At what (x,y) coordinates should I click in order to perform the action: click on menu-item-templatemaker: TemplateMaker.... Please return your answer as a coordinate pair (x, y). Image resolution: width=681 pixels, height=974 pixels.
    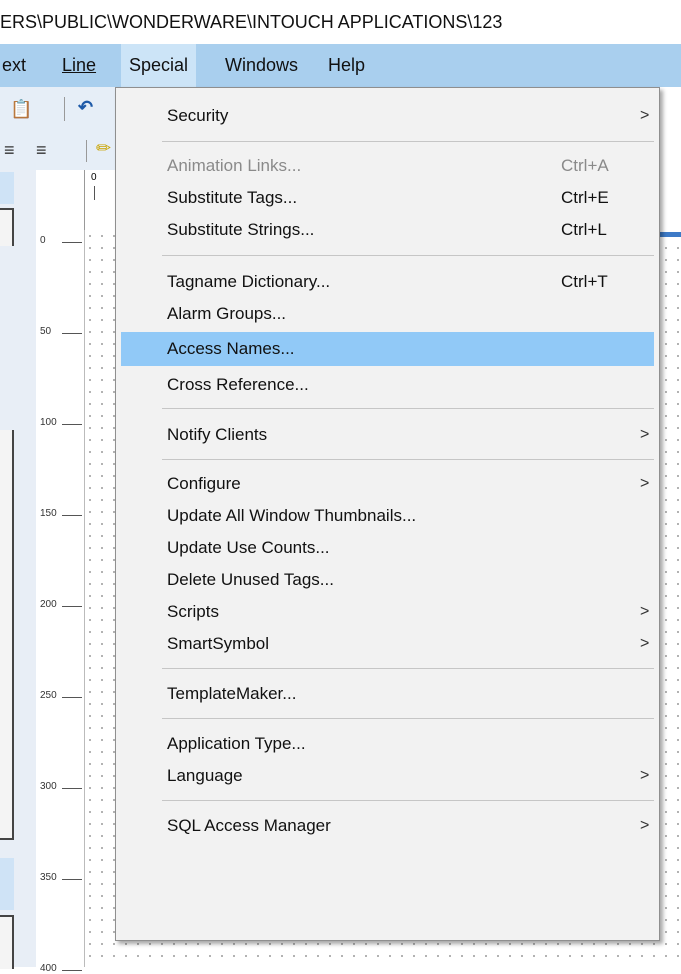
    Looking at the image, I should click on (387, 694).